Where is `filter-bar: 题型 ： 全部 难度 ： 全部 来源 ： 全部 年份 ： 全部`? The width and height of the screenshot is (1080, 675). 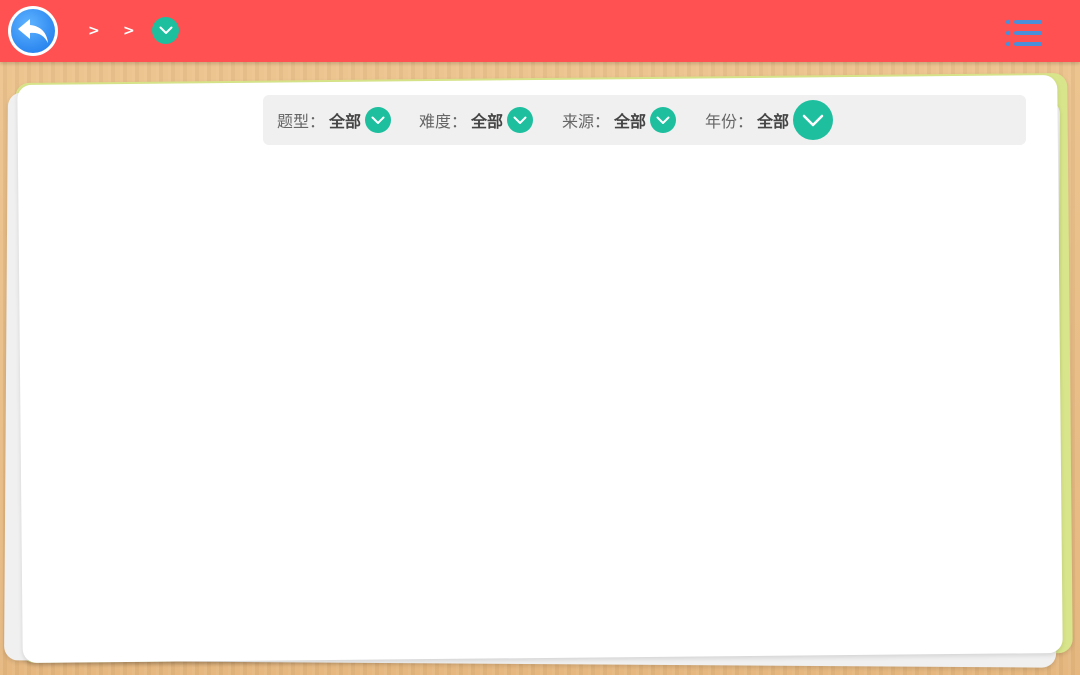
filter-bar: 题型 ： 全部 难度 ： 全部 来源 ： 全部 年份 ： 全部 is located at coordinates (644, 120).